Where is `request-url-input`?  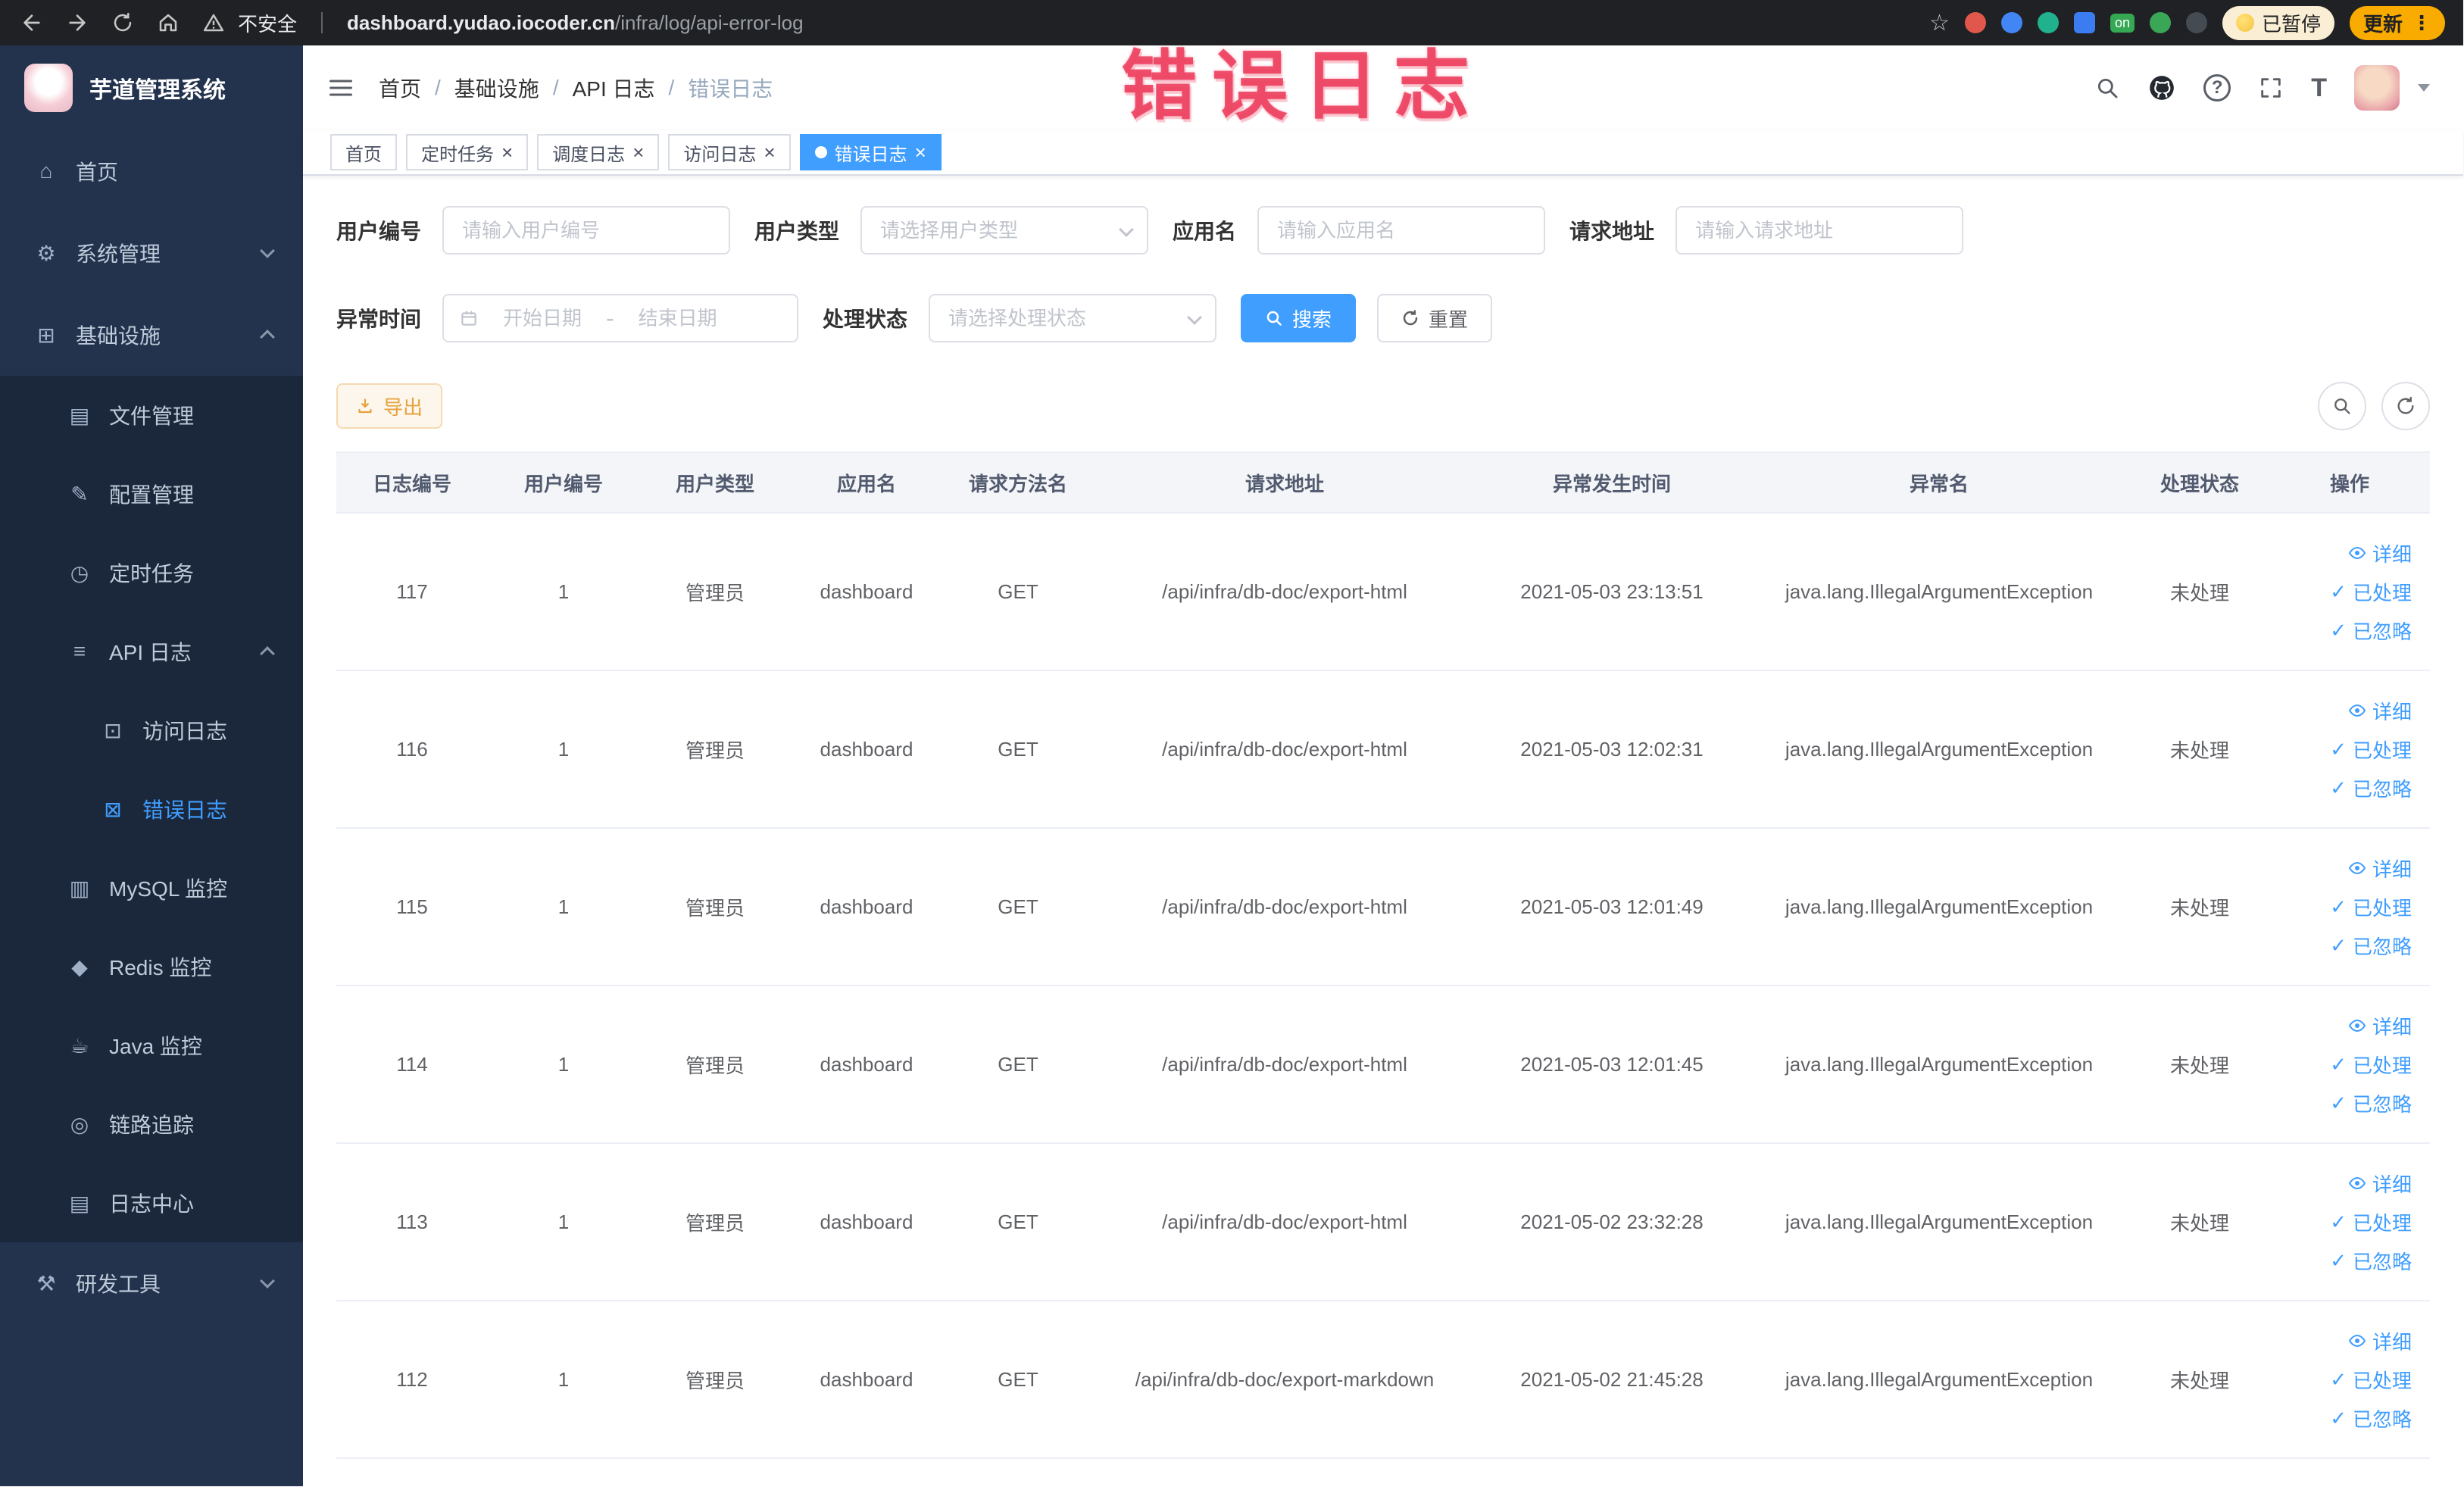 request-url-input is located at coordinates (1819, 230).